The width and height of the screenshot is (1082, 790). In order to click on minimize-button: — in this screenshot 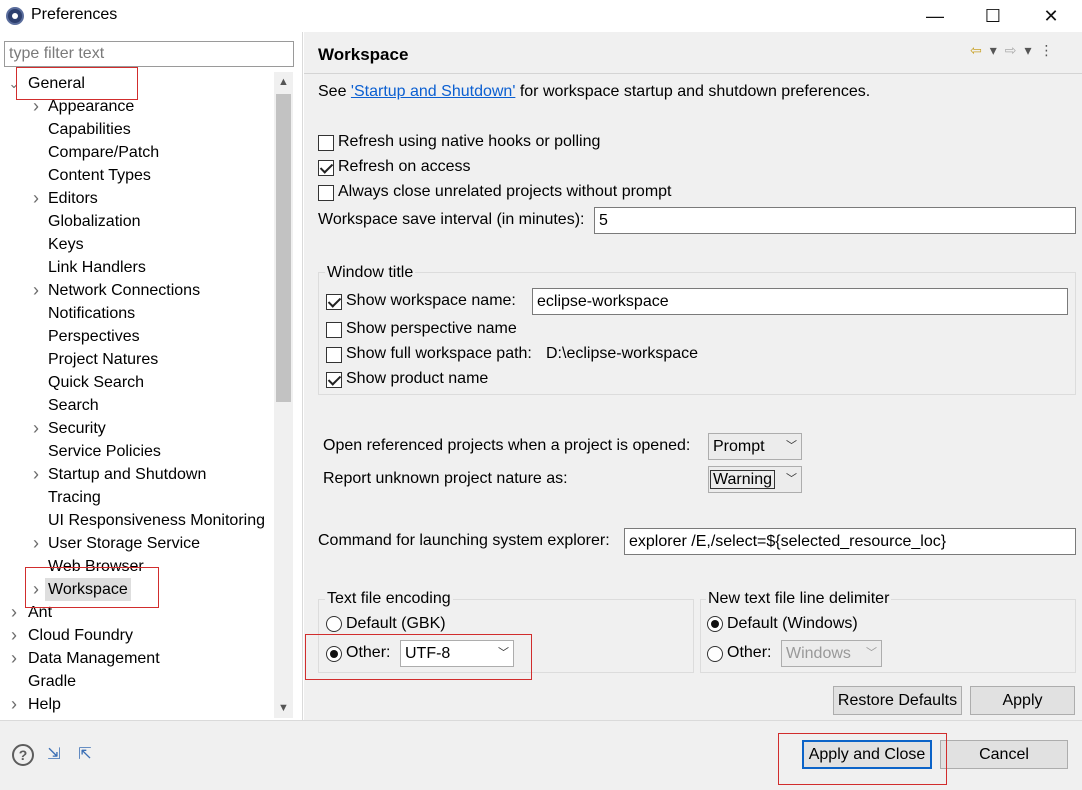, I will do `click(935, 16)`.